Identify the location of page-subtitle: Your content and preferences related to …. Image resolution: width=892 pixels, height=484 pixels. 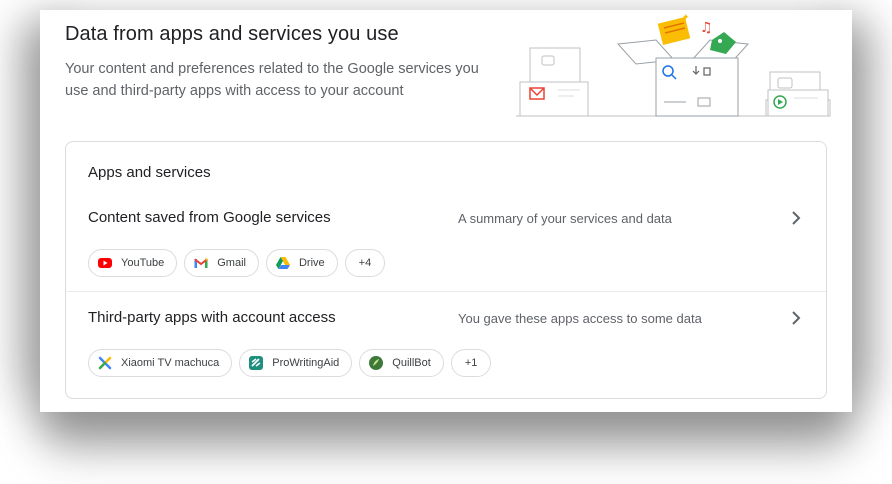
(272, 80).